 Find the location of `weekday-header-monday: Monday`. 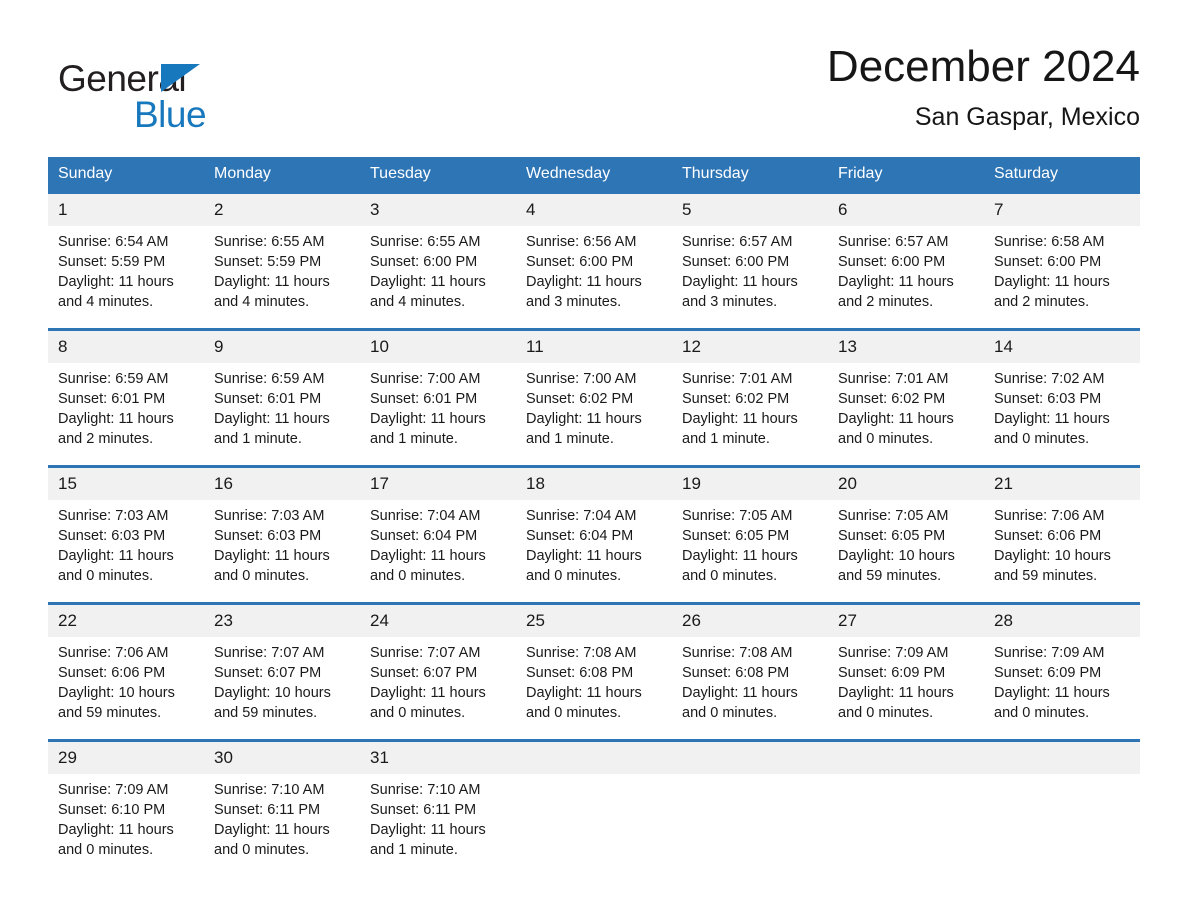

weekday-header-monday: Monday is located at coordinates (282, 175).